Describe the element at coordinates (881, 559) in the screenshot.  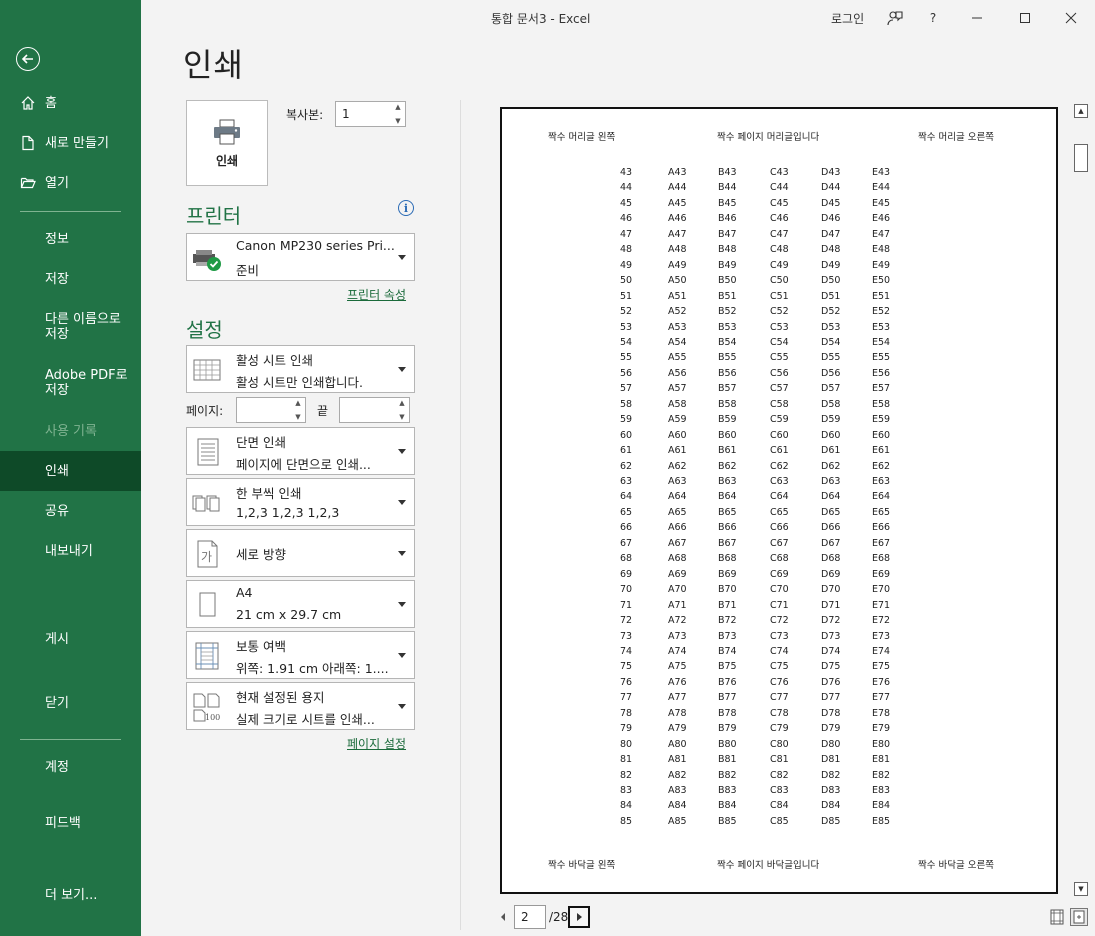
I see `preview-cell: E68` at that location.